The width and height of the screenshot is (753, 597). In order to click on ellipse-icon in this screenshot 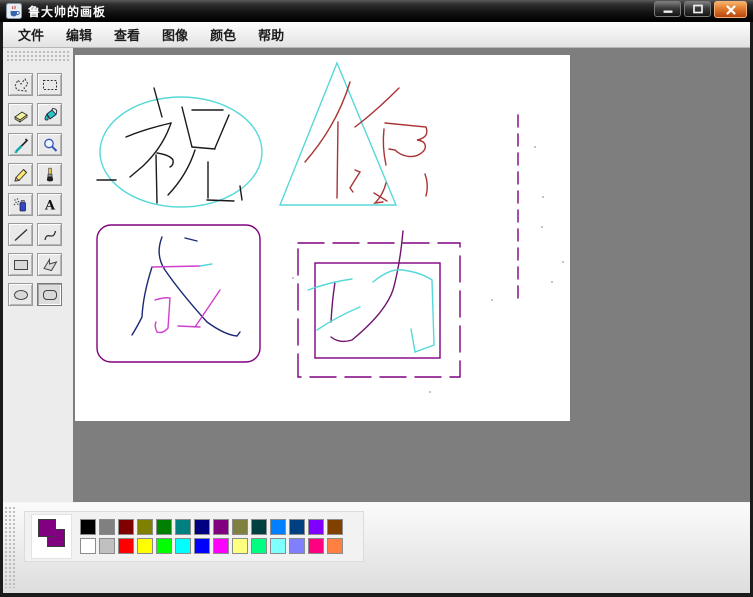, I will do `click(20, 294)`.